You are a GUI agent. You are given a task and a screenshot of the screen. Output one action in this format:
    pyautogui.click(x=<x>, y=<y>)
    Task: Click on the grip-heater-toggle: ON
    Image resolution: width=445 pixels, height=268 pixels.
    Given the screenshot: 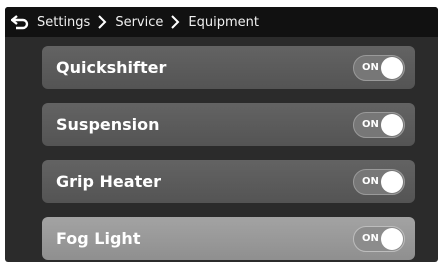 What is the action you would take?
    pyautogui.click(x=379, y=182)
    